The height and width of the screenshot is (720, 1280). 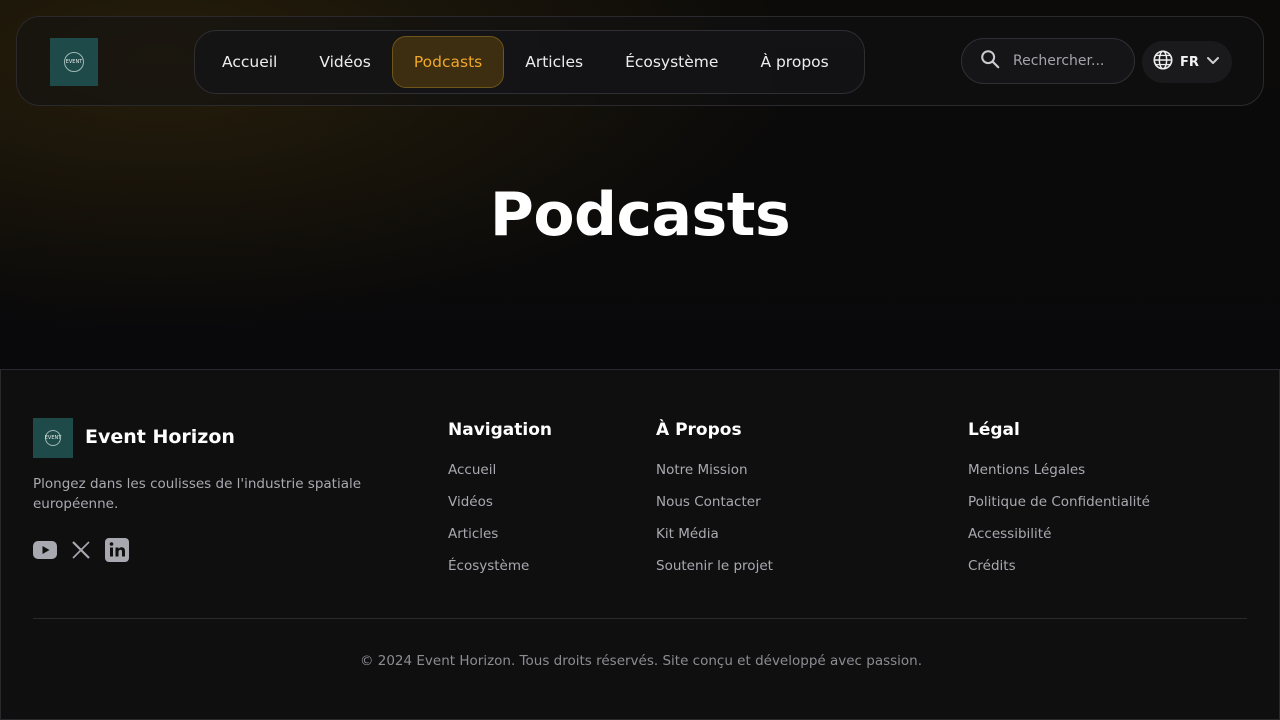 What do you see at coordinates (714, 508) in the screenshot?
I see `footer-link: Nous Contacter` at bounding box center [714, 508].